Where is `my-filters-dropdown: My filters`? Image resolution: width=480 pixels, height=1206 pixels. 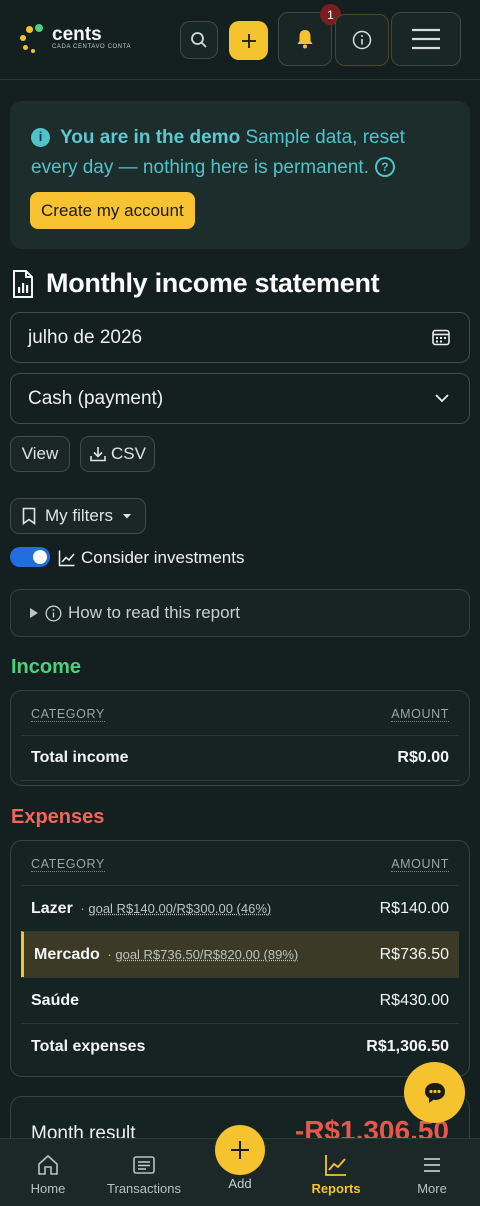
my-filters-dropdown: My filters is located at coordinates (78, 516).